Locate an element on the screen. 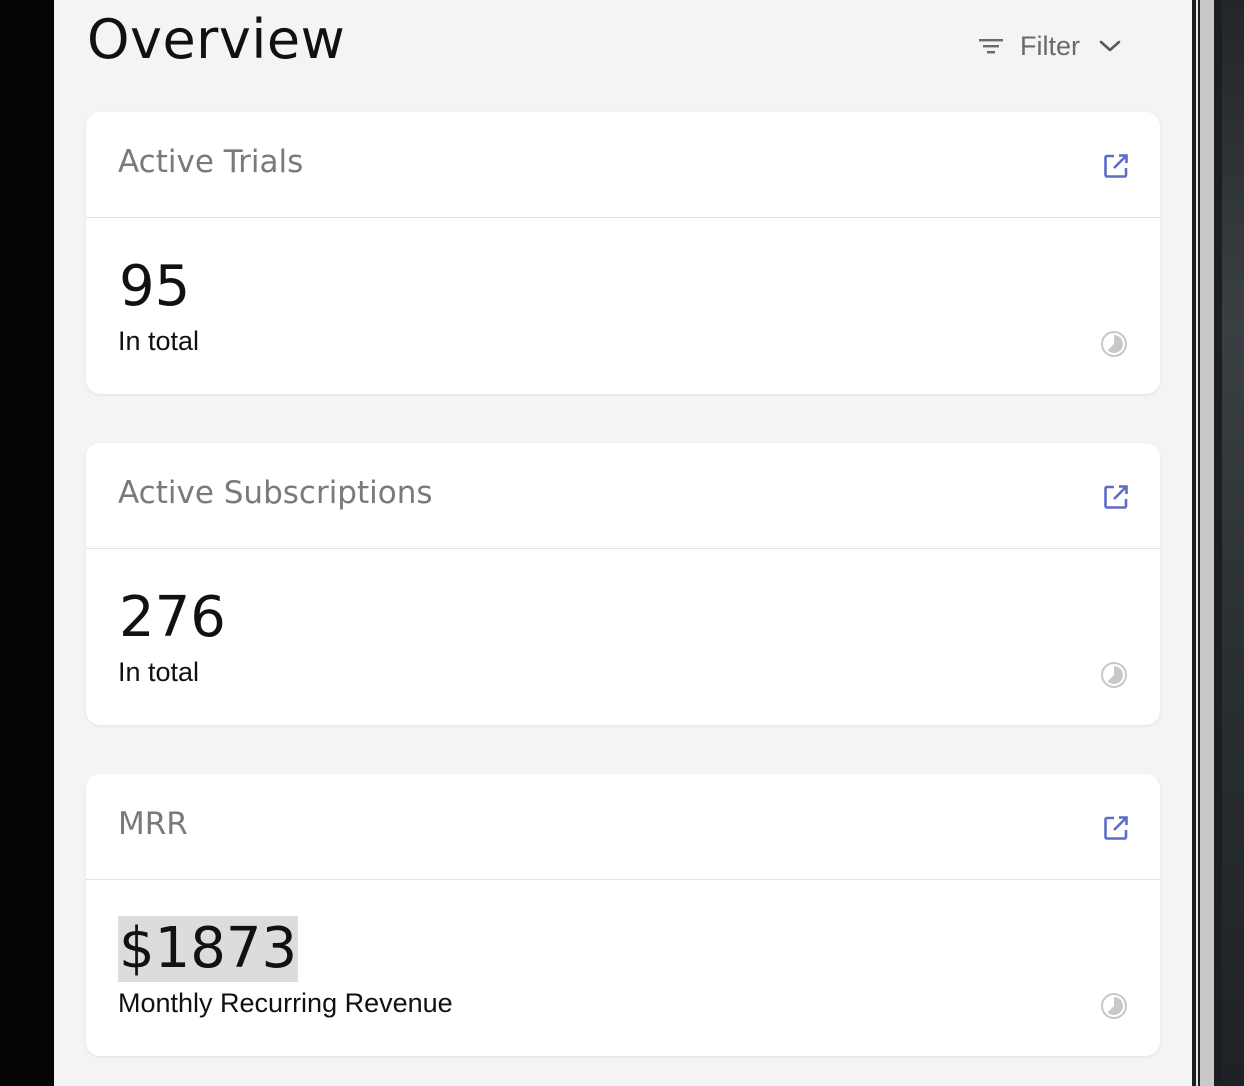 The height and width of the screenshot is (1086, 1244). card-title: Active Subscriptions is located at coordinates (275, 493).